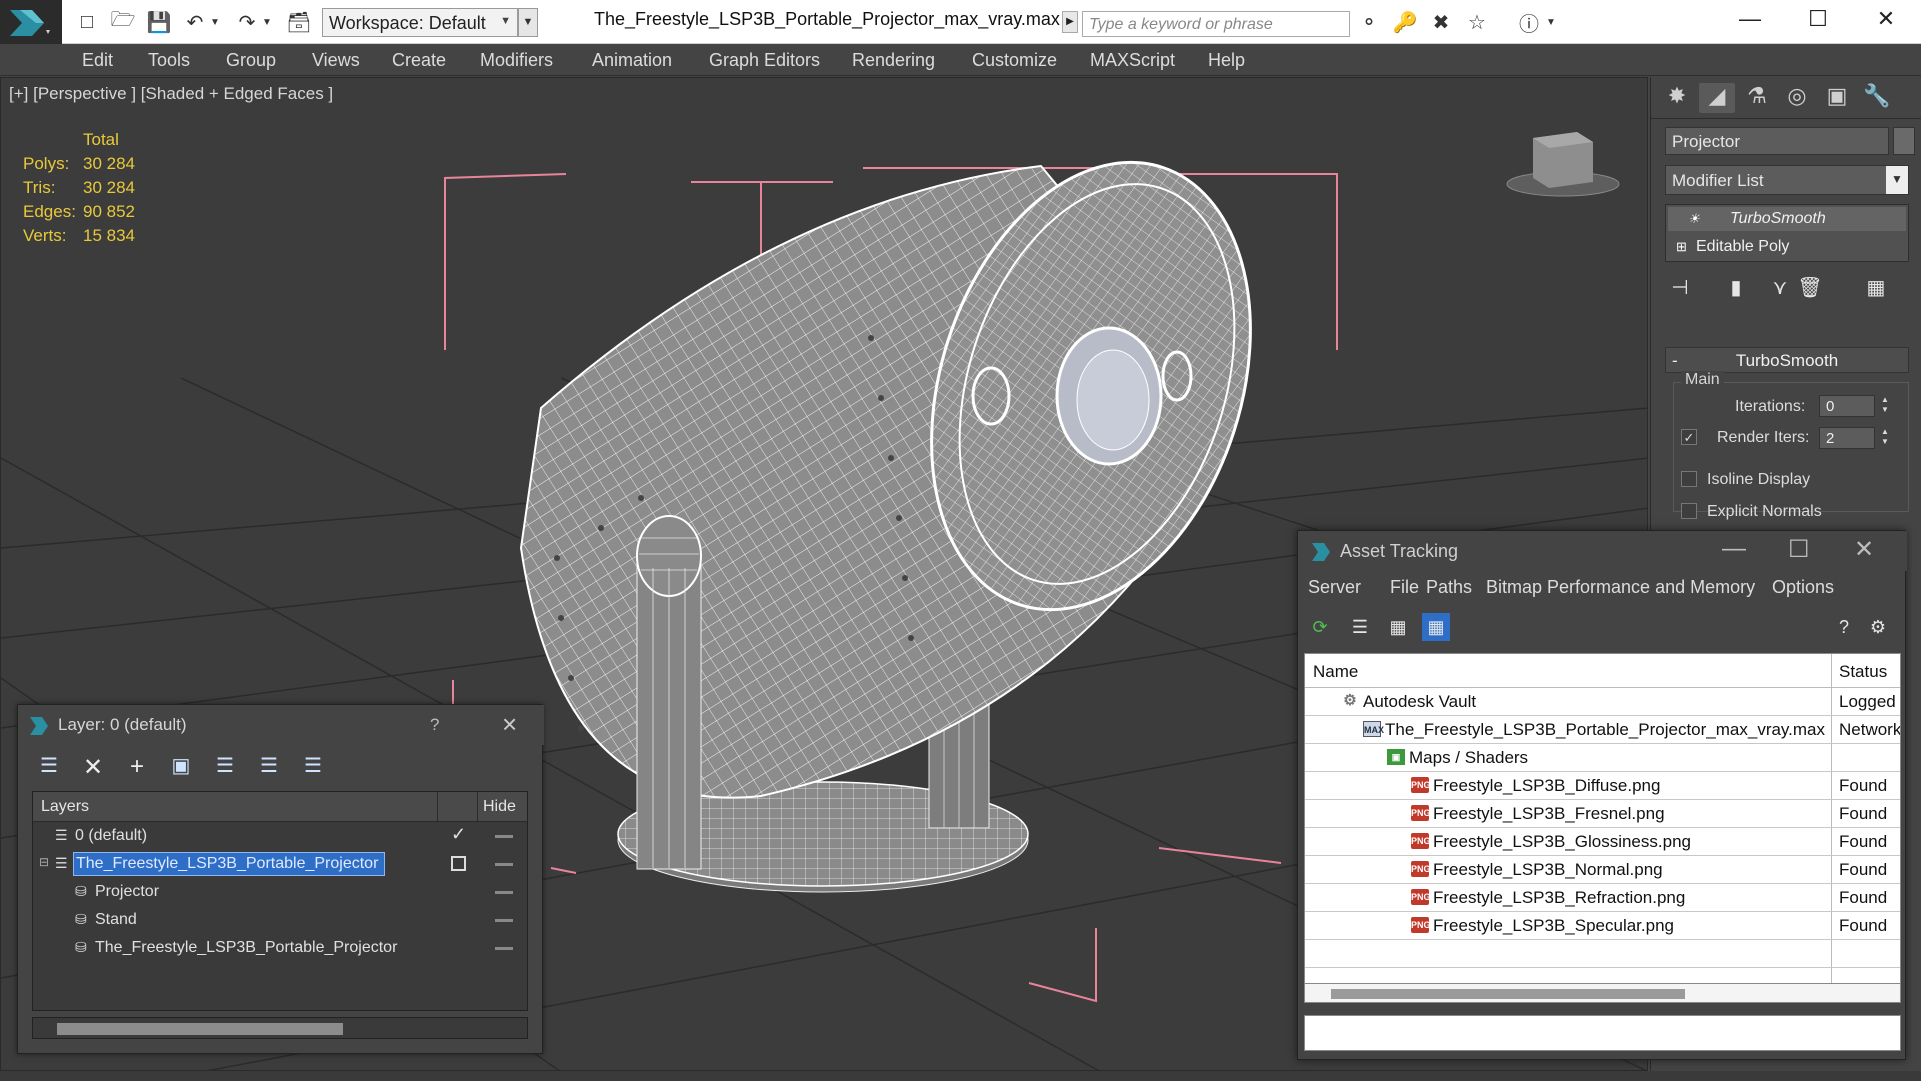 This screenshot has width=1921, height=1081. Describe the element at coordinates (1818, 21) in the screenshot. I see `maximize-button: ☐` at that location.